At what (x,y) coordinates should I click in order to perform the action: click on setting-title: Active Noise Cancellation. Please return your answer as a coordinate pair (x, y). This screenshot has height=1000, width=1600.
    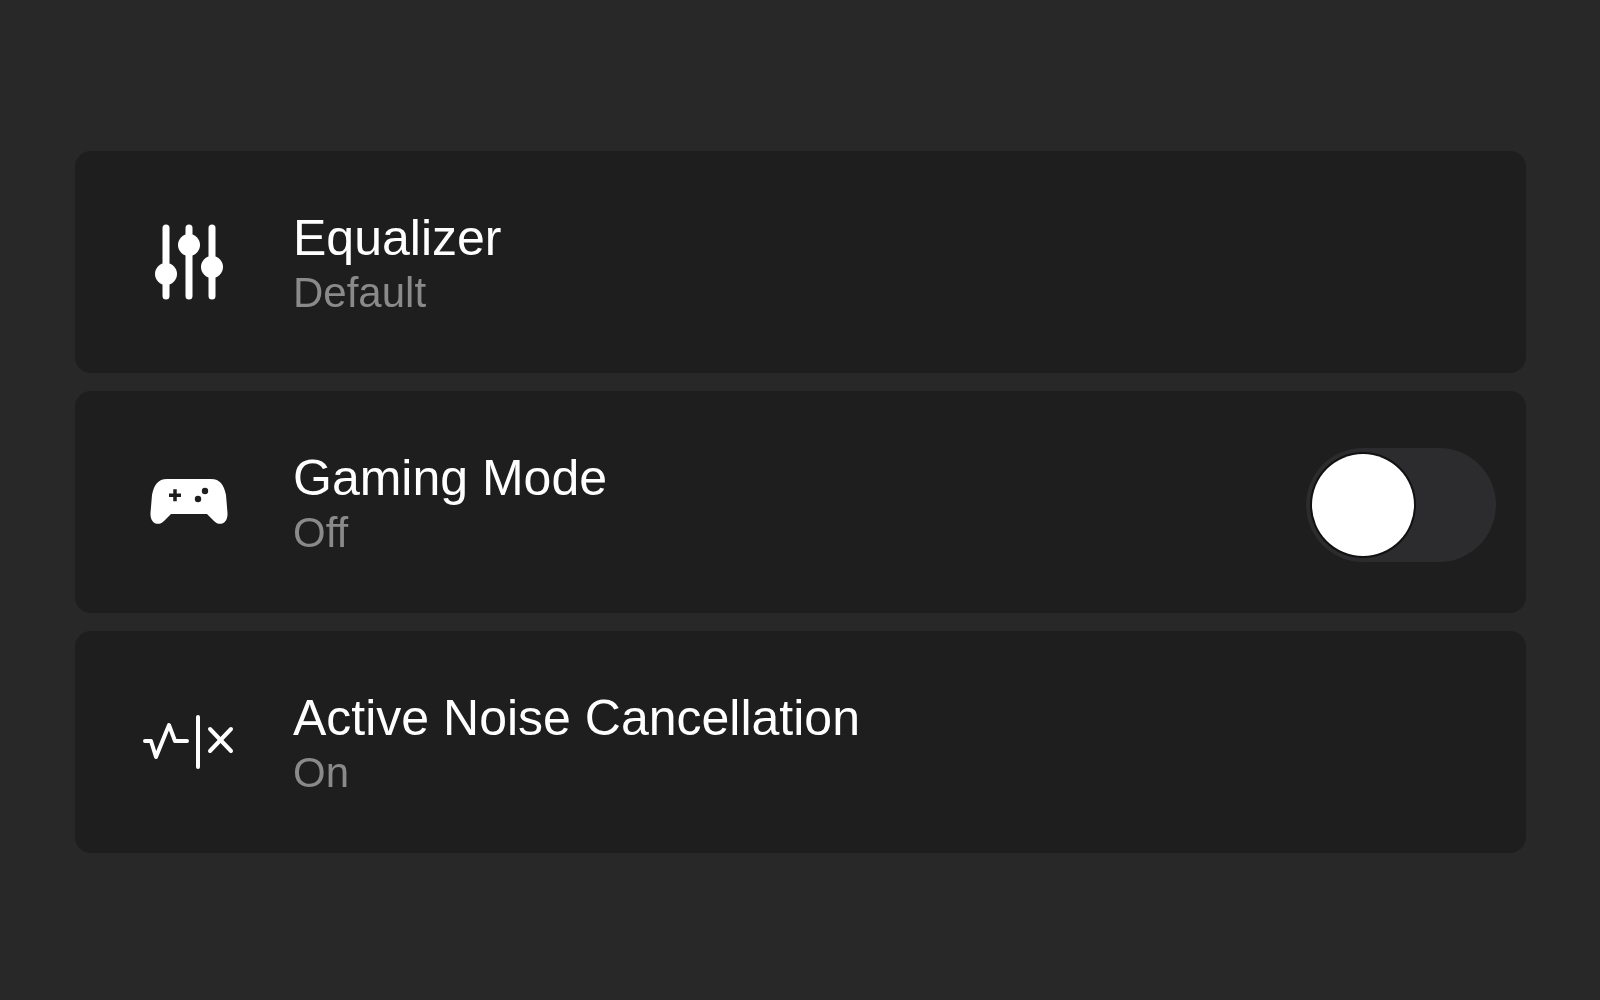
    Looking at the image, I should click on (576, 718).